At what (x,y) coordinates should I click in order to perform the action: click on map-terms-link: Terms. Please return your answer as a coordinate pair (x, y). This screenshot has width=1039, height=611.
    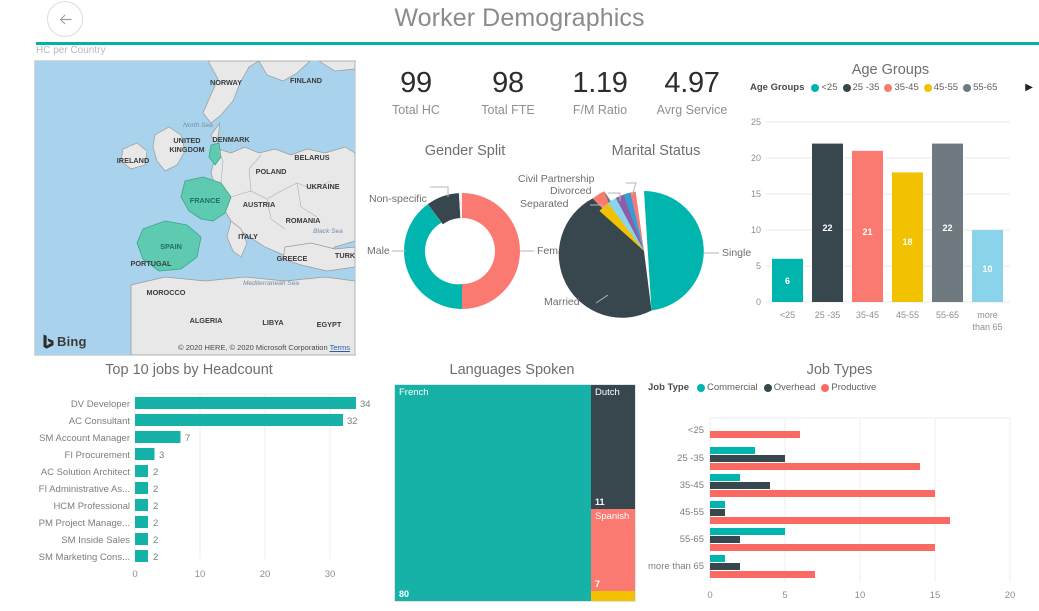
    Looking at the image, I should click on (340, 347).